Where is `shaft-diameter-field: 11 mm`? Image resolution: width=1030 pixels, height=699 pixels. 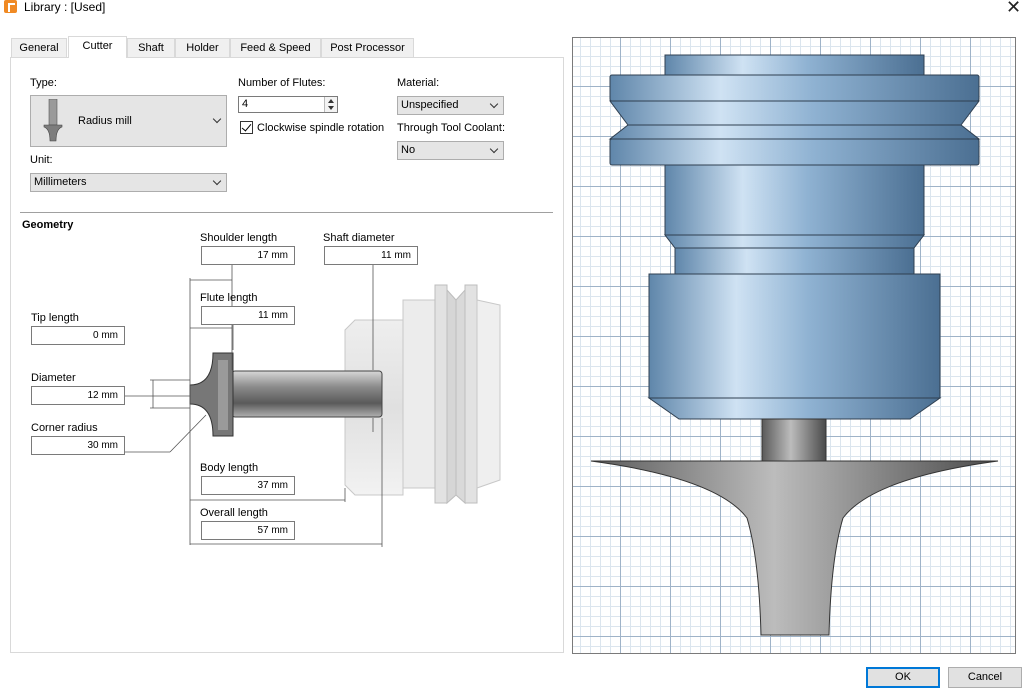
shaft-diameter-field: 11 mm is located at coordinates (371, 255).